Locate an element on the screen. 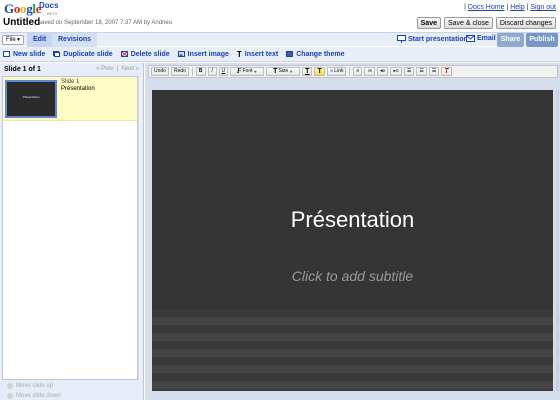  font-label: Font is located at coordinates (247, 71).